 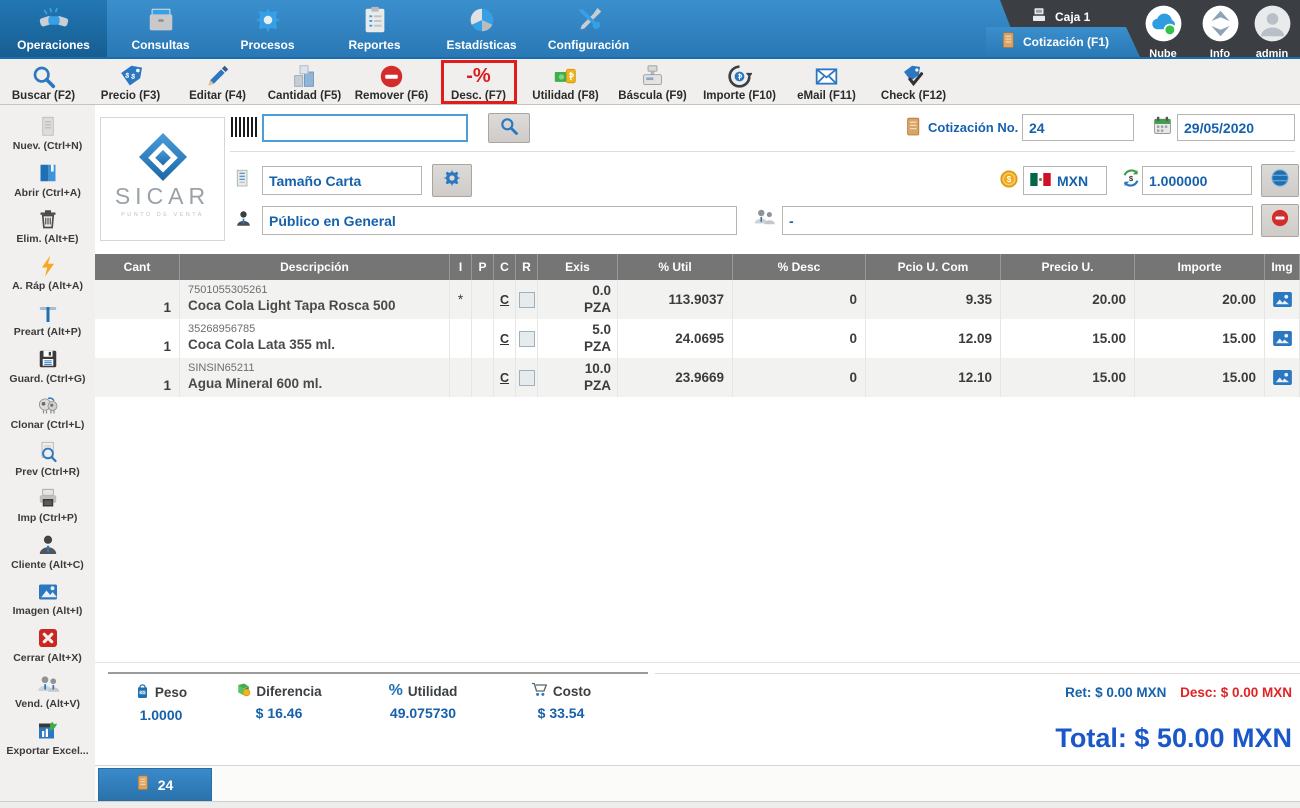 I want to click on tools-icon, so click(x=589, y=20).